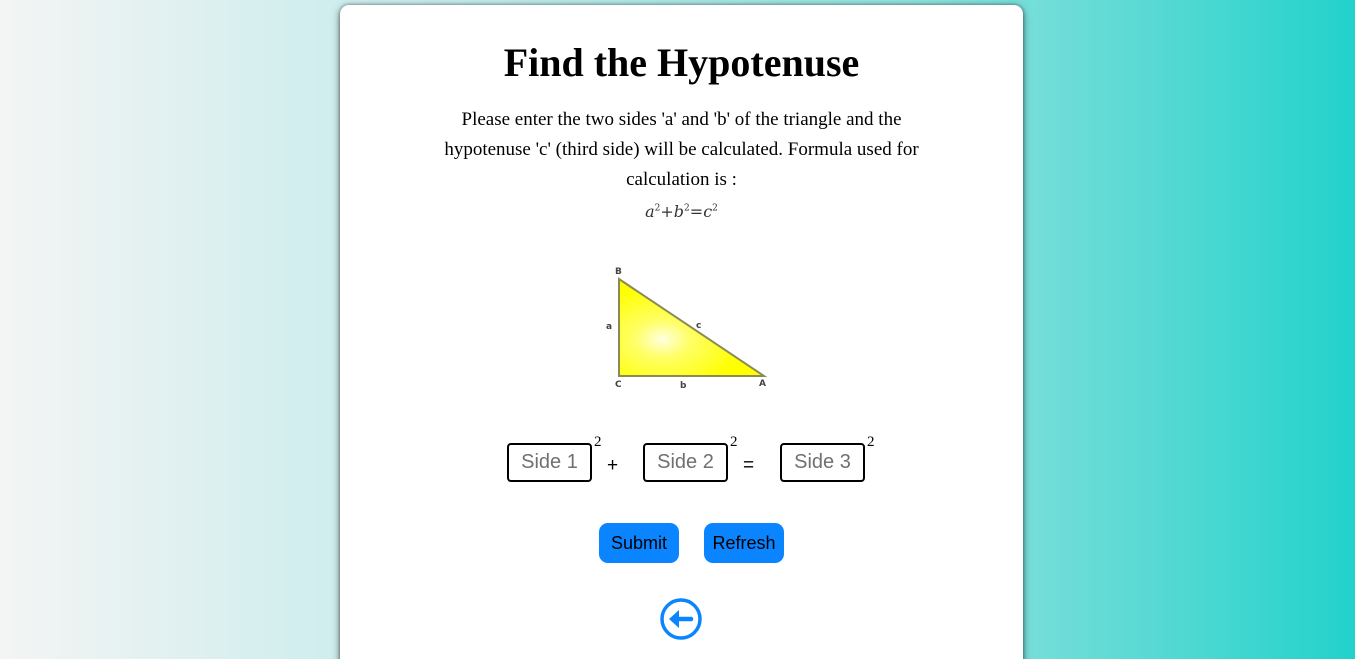  I want to click on formula-equals: =, so click(696, 211).